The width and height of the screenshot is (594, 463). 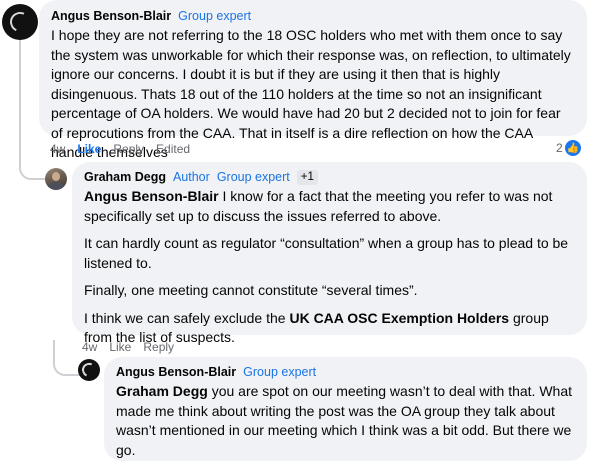 What do you see at coordinates (191, 177) in the screenshot?
I see `author-badge: Author` at bounding box center [191, 177].